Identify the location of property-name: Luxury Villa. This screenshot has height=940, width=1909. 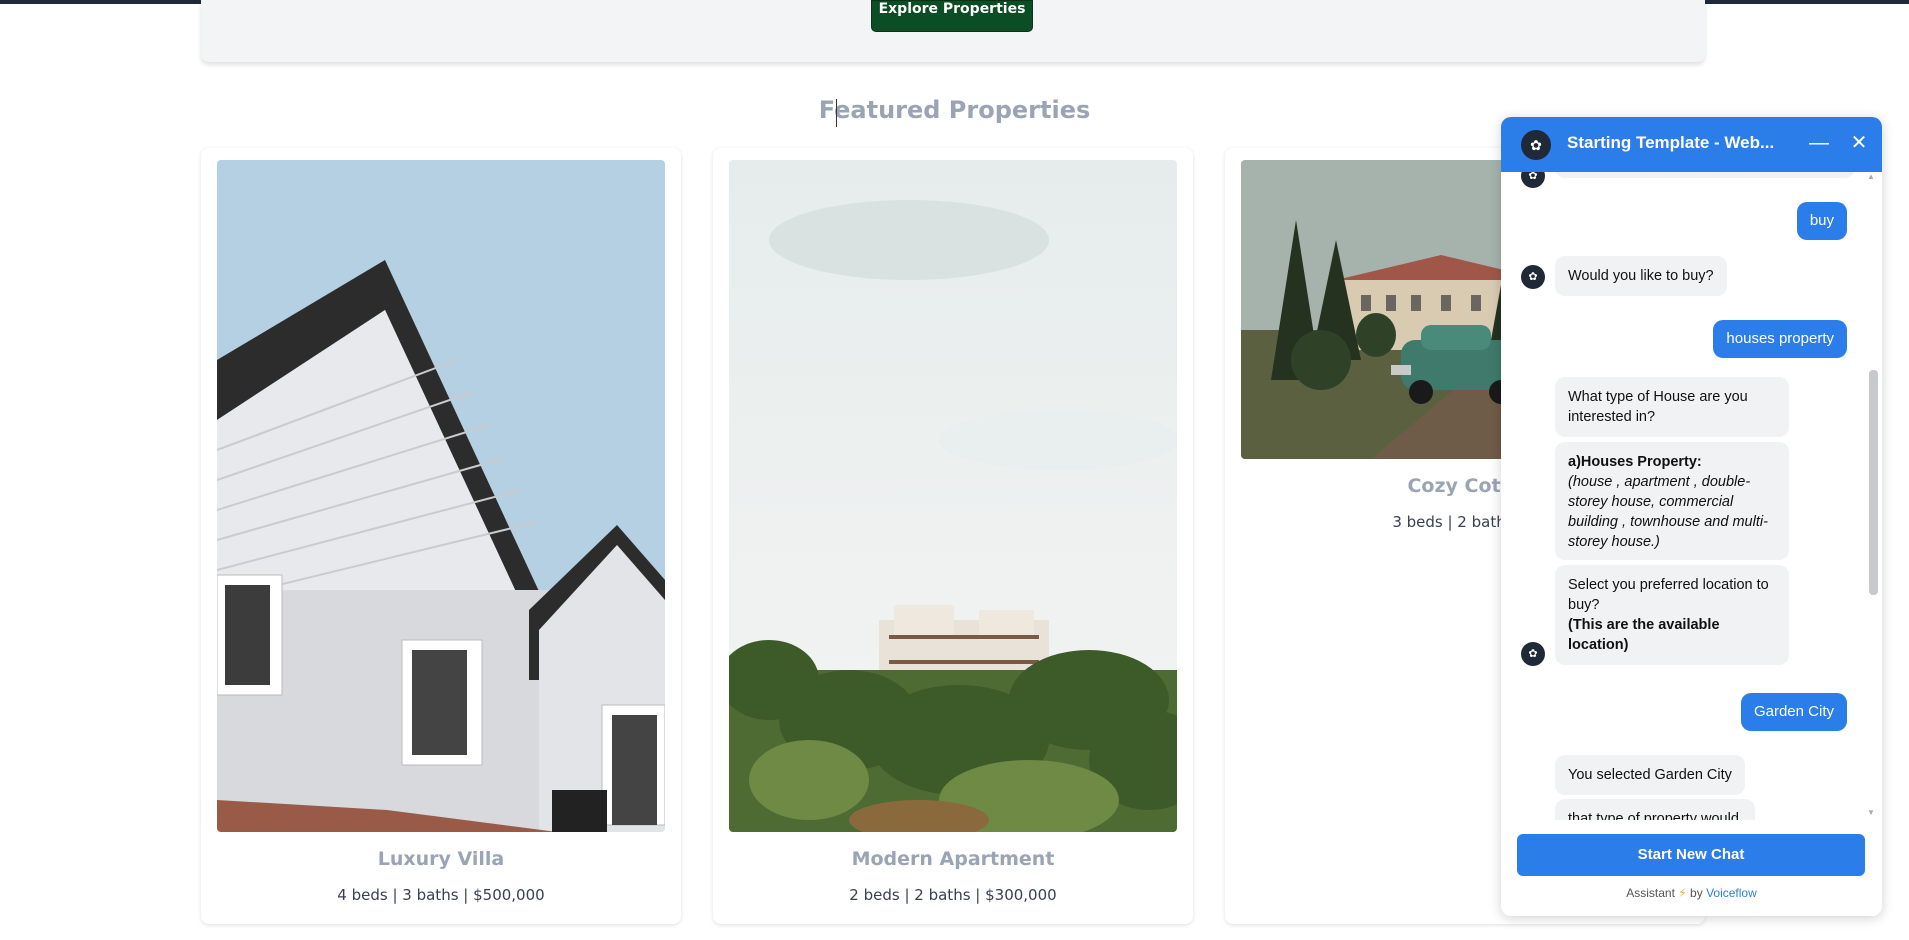
(441, 859).